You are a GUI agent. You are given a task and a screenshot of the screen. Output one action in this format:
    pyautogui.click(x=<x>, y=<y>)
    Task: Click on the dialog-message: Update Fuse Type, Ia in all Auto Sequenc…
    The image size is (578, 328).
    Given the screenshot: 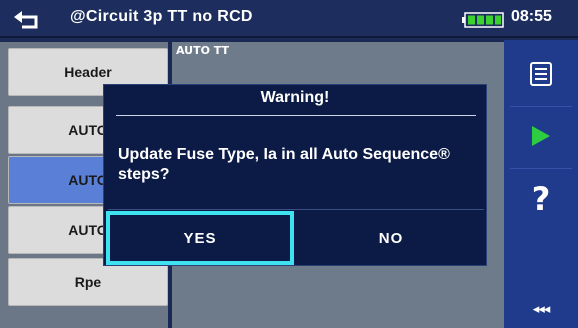 What is the action you would take?
    pyautogui.click(x=284, y=164)
    